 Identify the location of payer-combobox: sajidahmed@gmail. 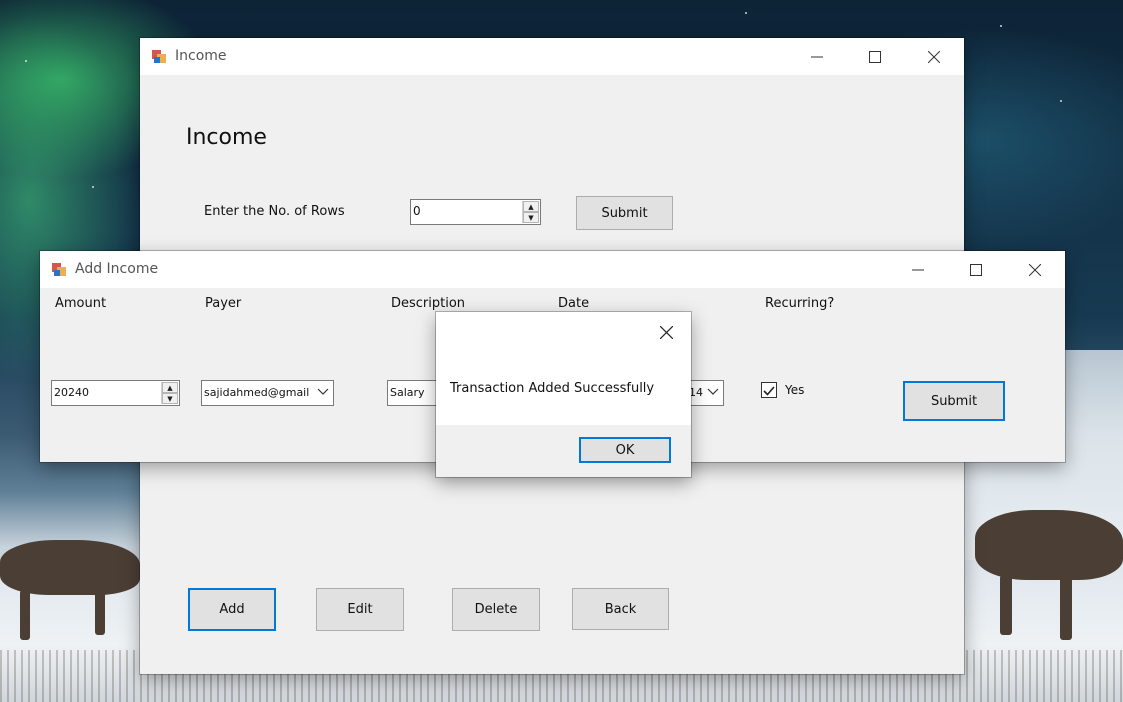
(267, 393).